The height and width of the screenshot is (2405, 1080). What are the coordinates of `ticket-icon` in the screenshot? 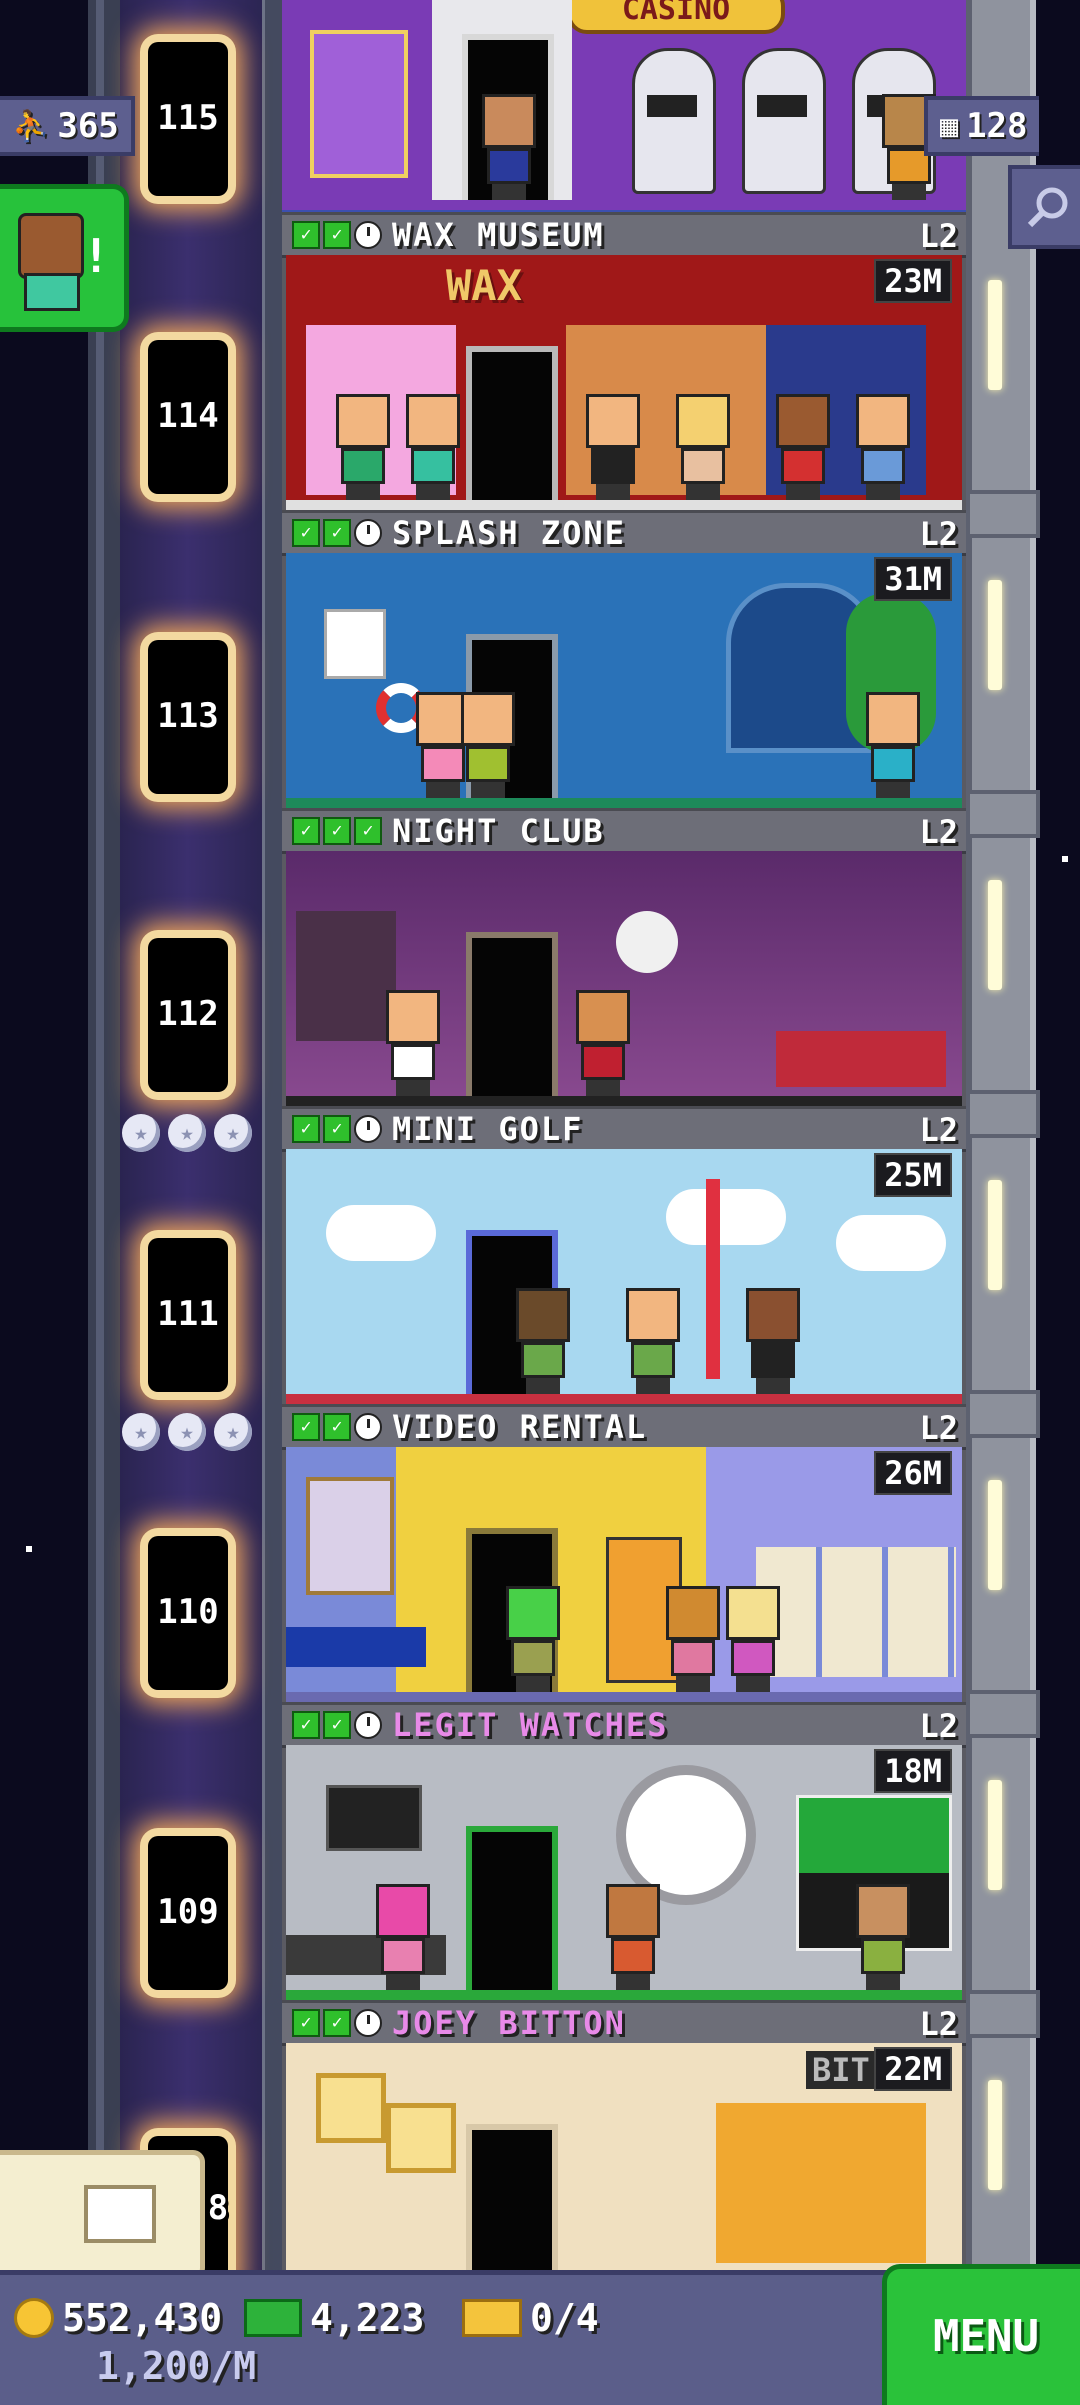 It's located at (492, 2318).